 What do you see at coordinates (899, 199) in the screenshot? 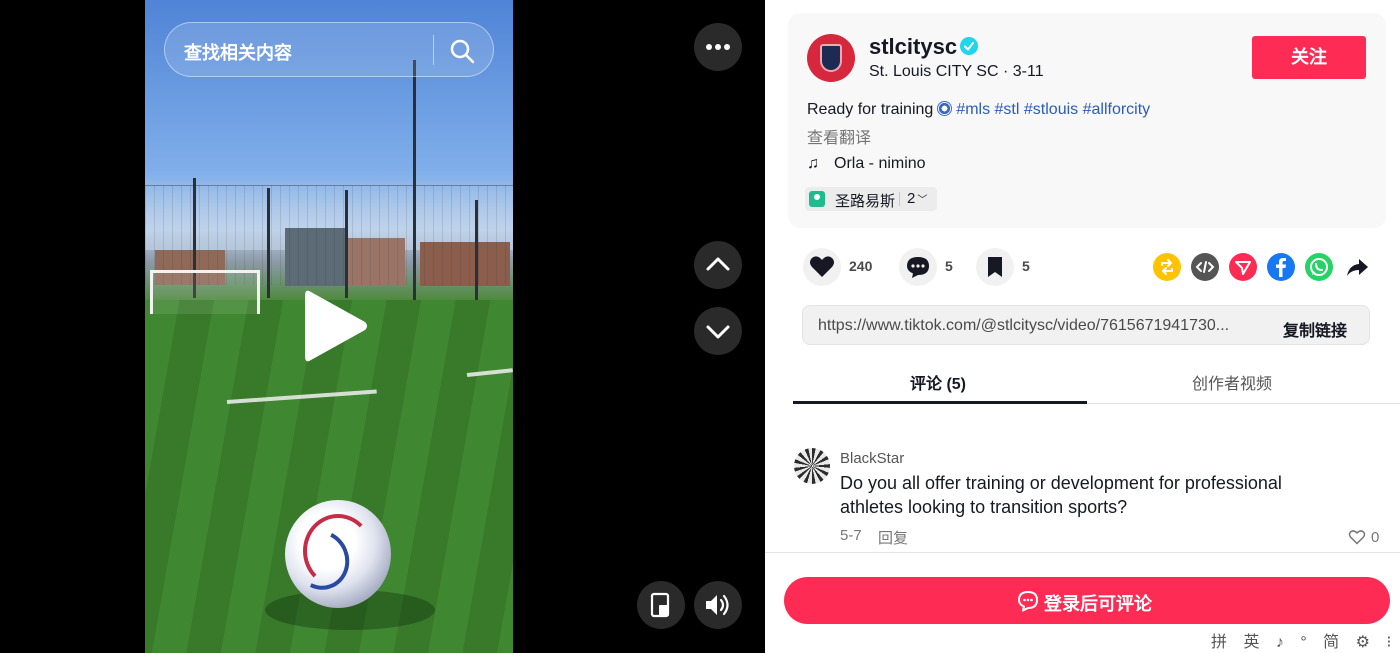
I see `location-divider` at bounding box center [899, 199].